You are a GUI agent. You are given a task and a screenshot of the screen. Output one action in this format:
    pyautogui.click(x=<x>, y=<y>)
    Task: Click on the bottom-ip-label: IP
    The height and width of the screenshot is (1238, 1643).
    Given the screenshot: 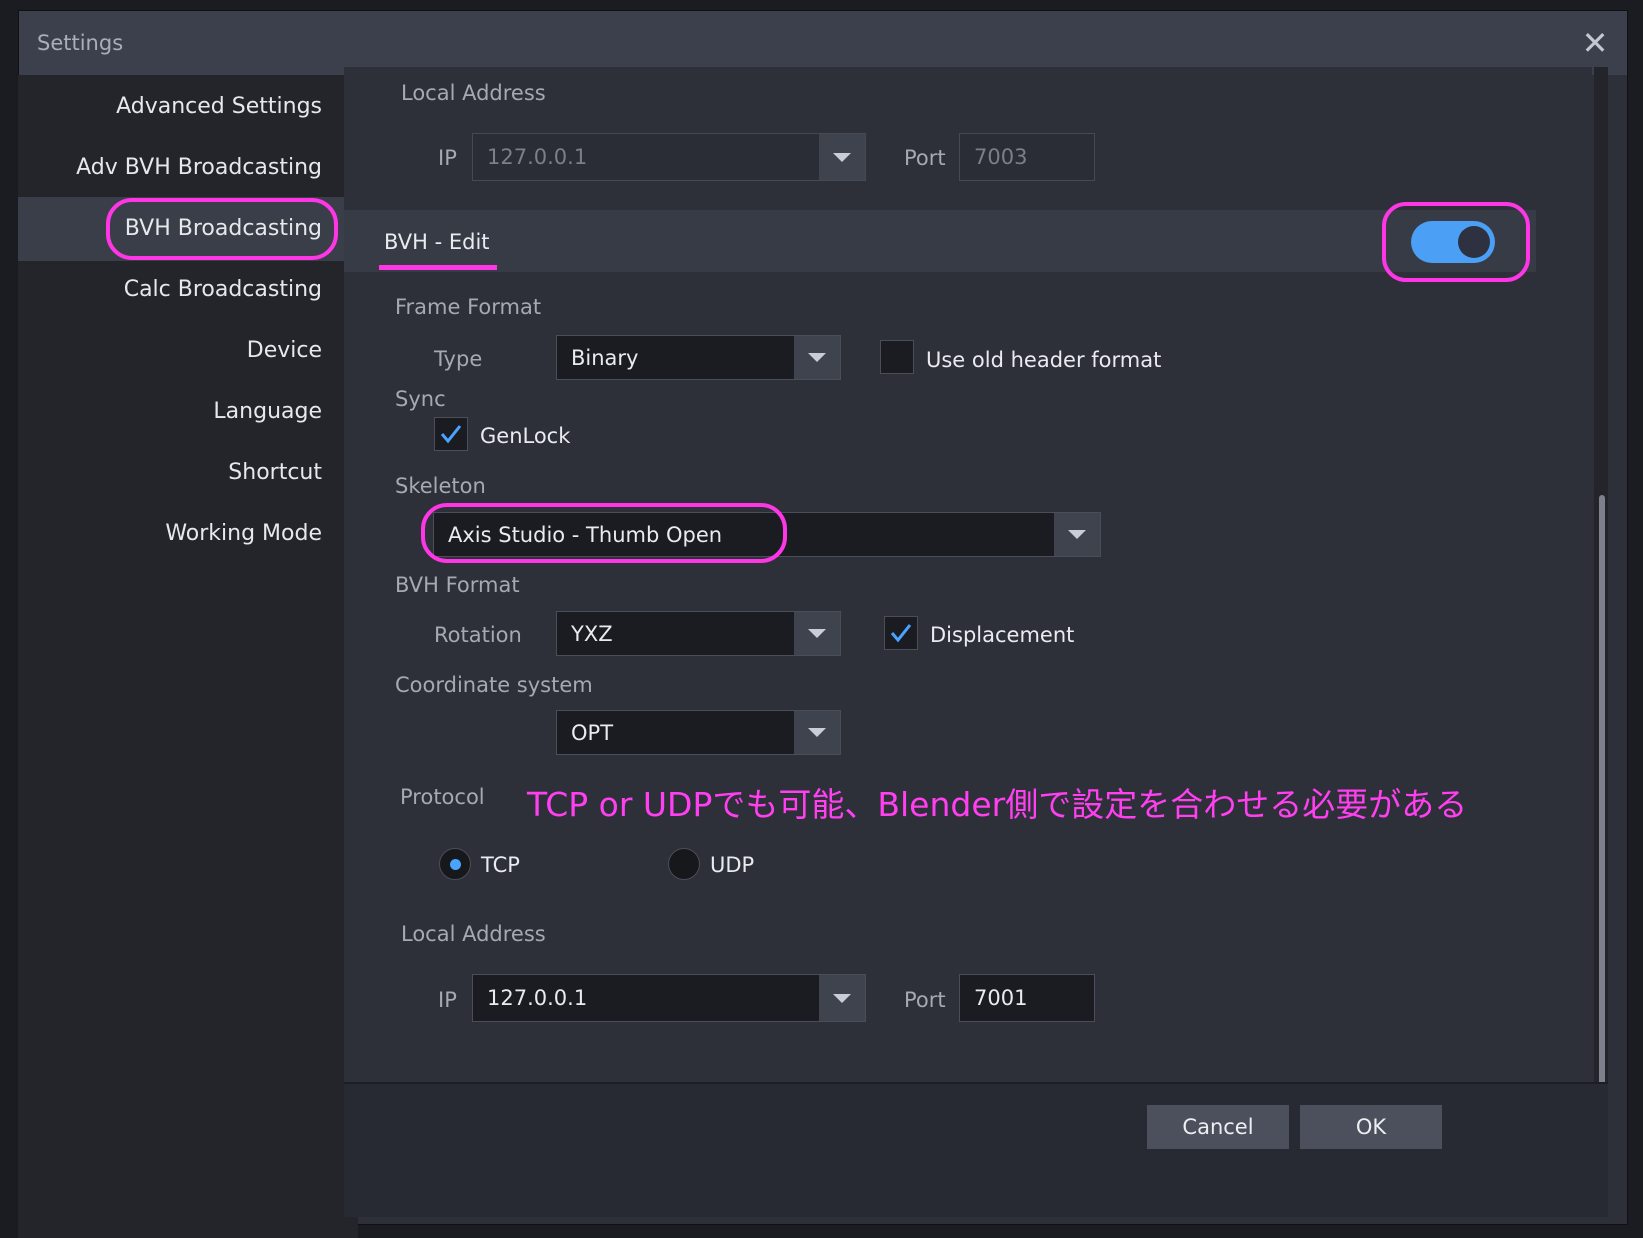 What is the action you would take?
    pyautogui.click(x=447, y=1000)
    